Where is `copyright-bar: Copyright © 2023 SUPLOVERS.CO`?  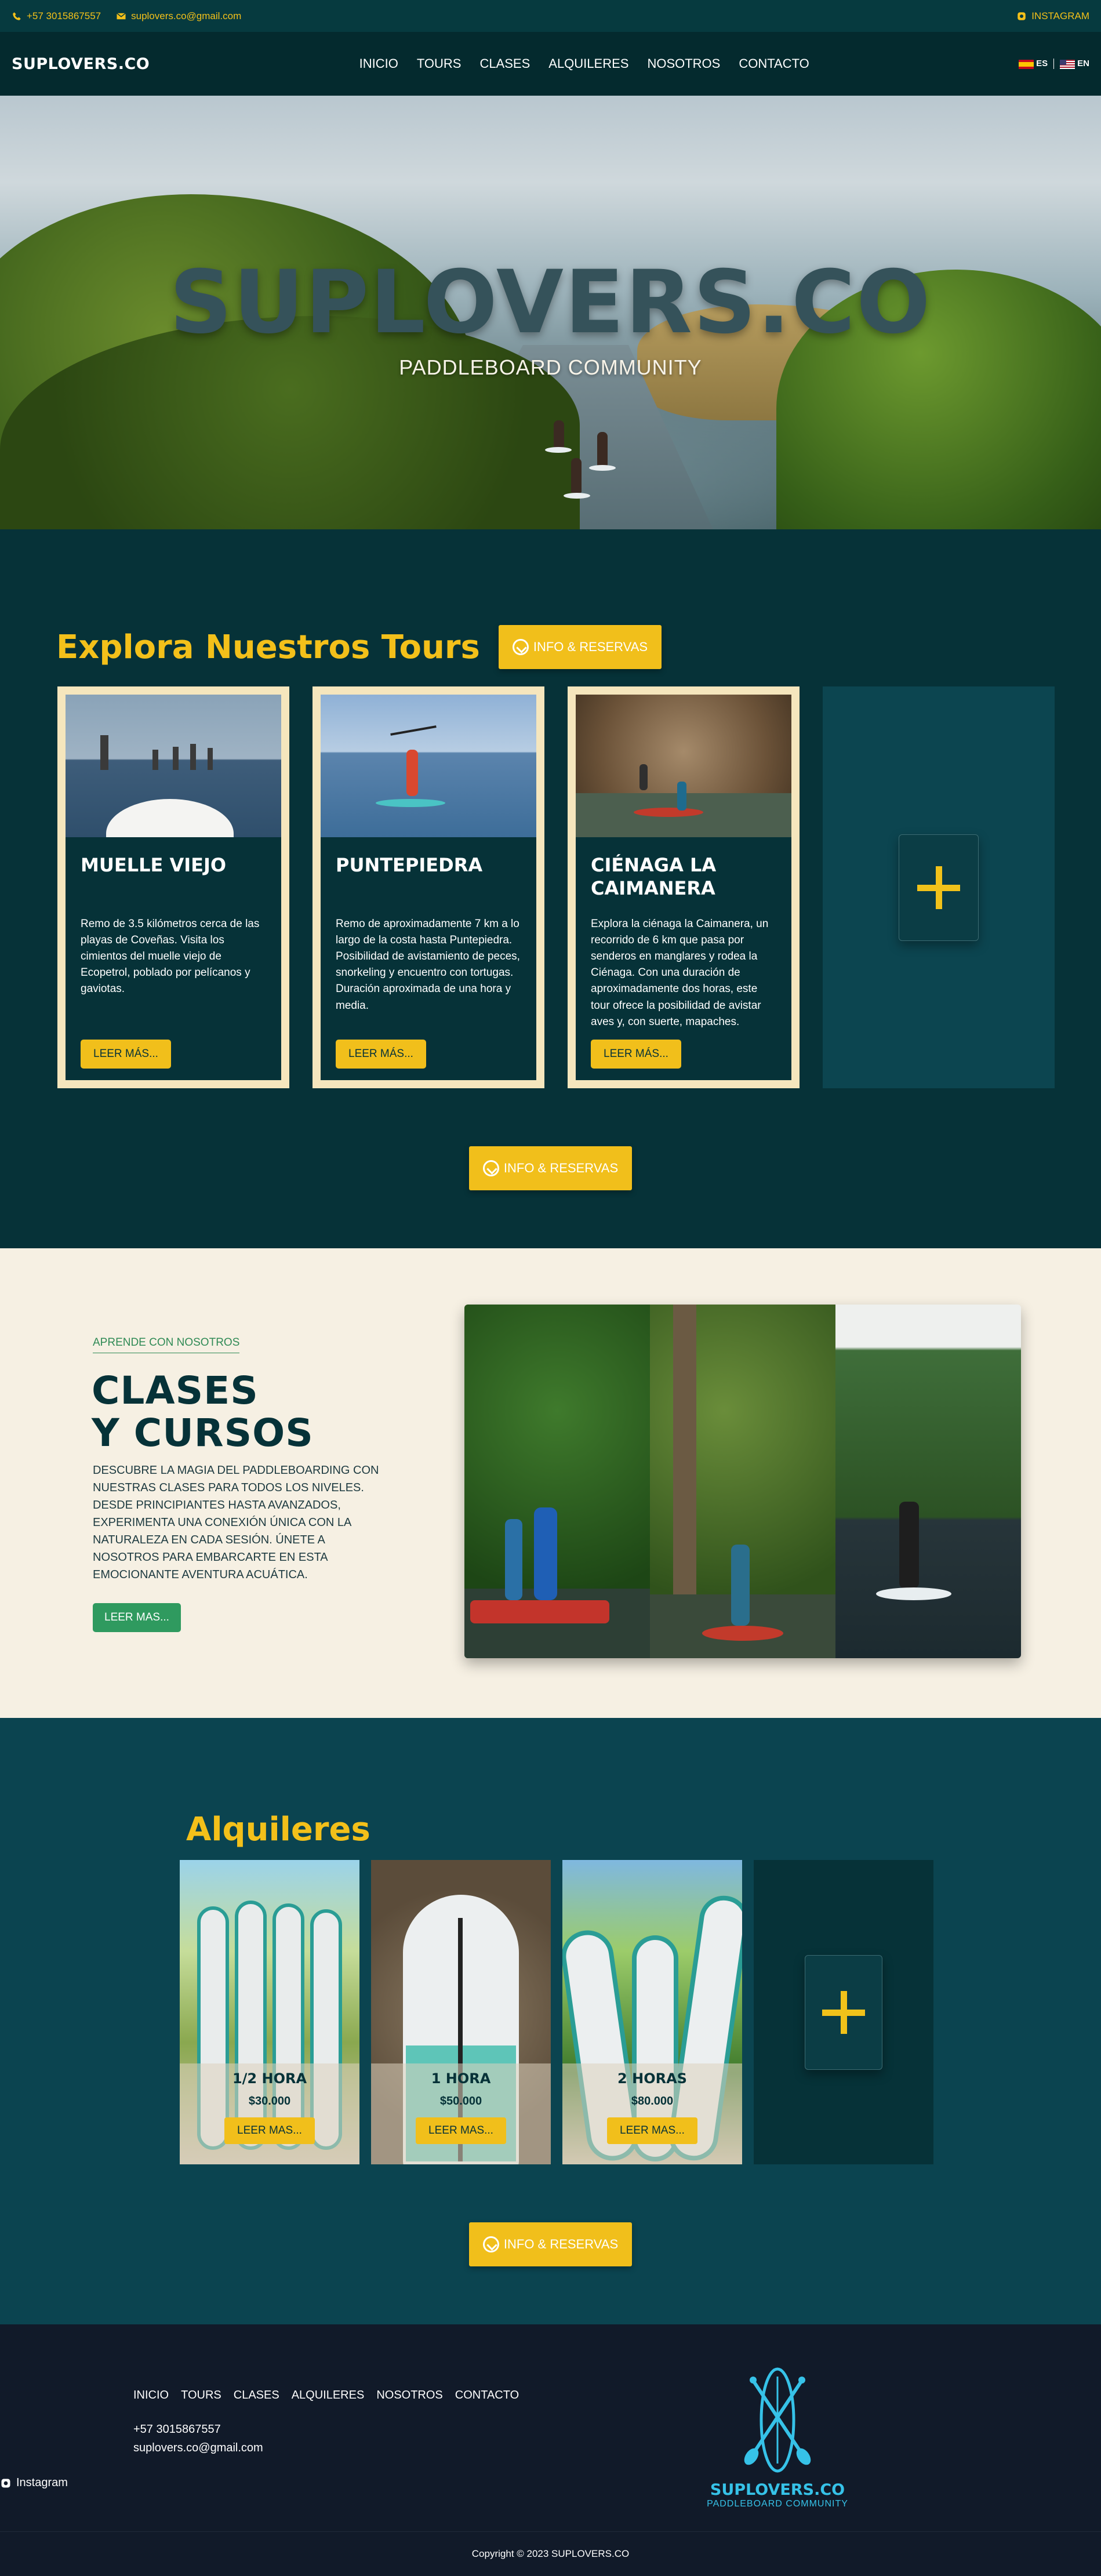
copyright-bar: Copyright © 2023 SUPLOVERS.CO is located at coordinates (550, 2553).